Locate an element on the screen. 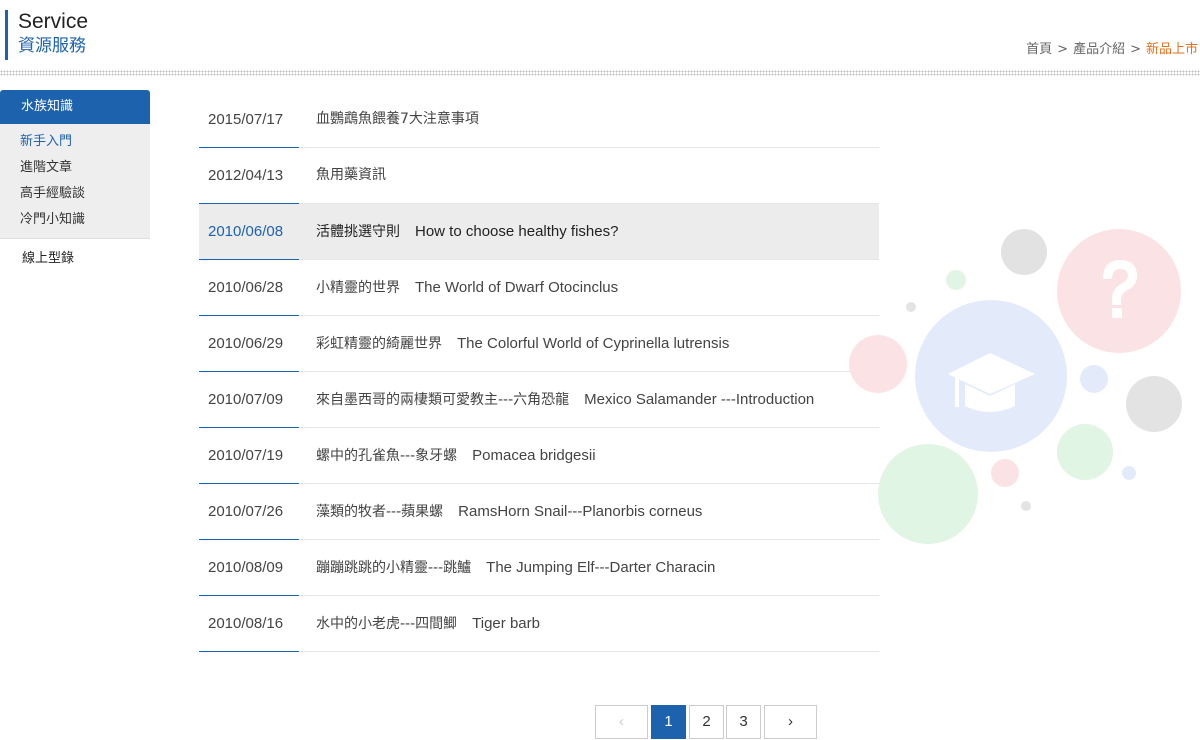 The height and width of the screenshot is (740, 1200). pagination-next-button: › is located at coordinates (790, 722).